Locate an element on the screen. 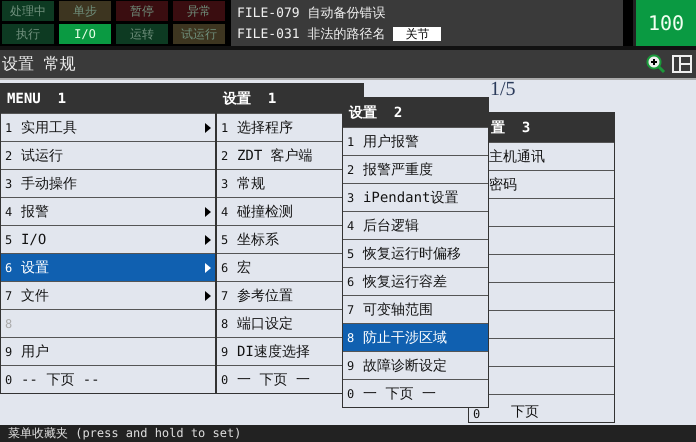  item-label: DI速度选择 is located at coordinates (274, 351).